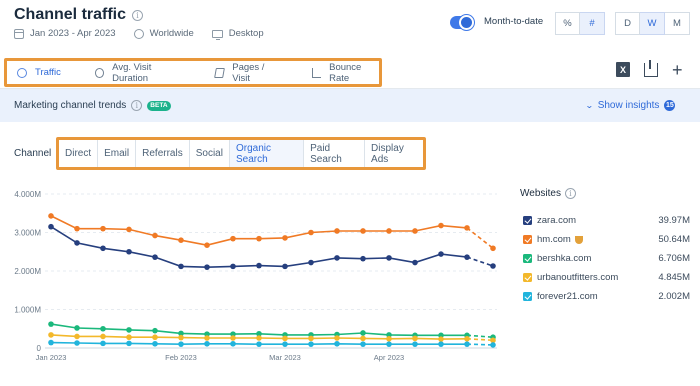 This screenshot has height=386, width=700. I want to click on channel-email: Email, so click(117, 153).